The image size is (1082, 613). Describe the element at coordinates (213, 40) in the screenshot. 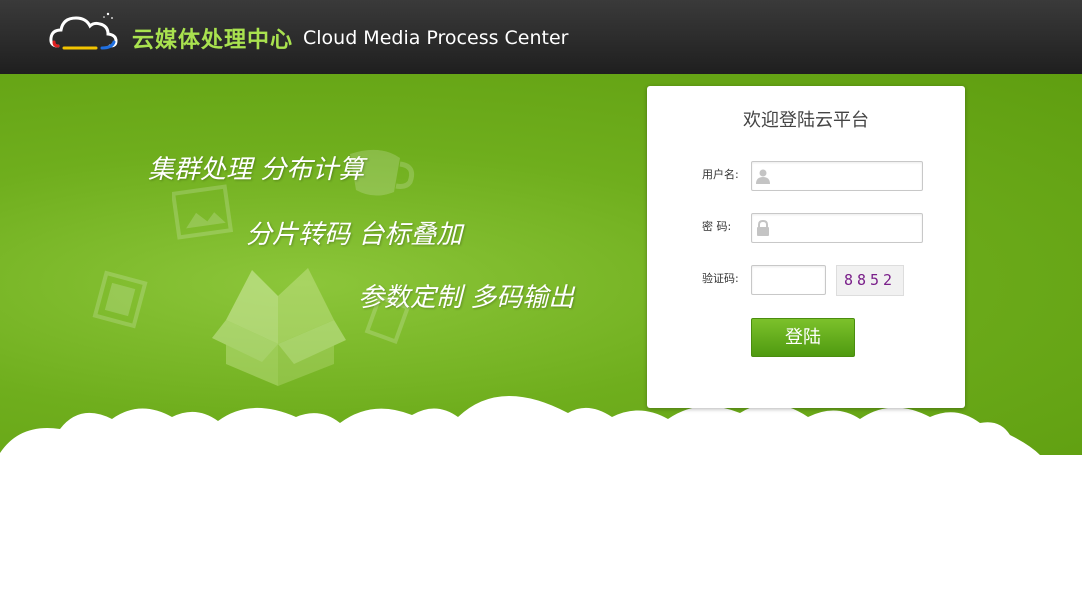

I see `app-title-cn: 云媒体处理中心` at that location.